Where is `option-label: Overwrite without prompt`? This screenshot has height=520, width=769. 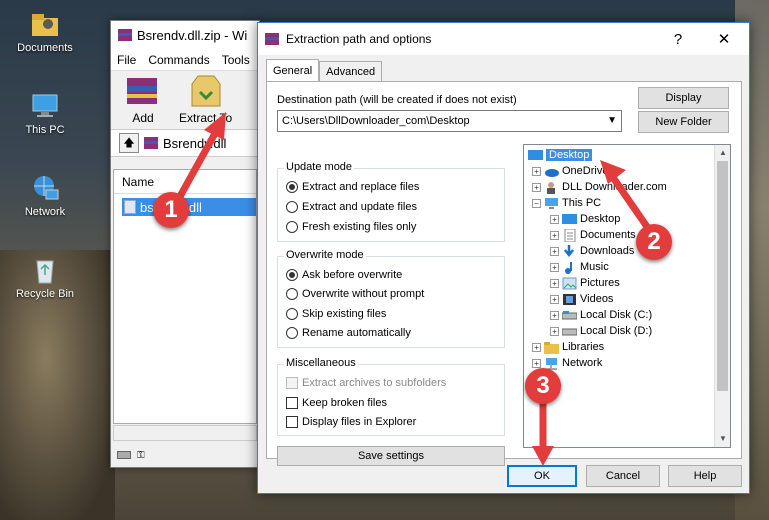
option-label: Overwrite without prompt is located at coordinates (363, 294).